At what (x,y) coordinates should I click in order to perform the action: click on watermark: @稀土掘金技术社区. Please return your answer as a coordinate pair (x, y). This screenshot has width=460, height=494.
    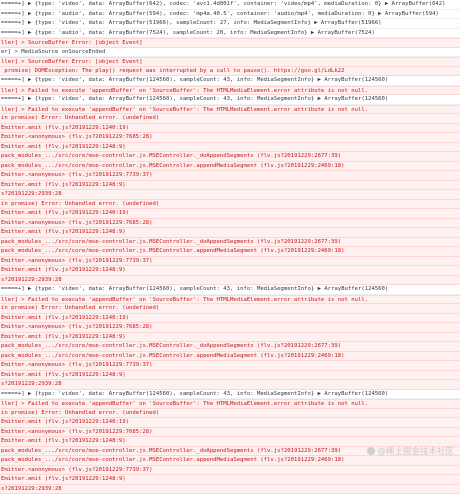
    Looking at the image, I should click on (410, 451).